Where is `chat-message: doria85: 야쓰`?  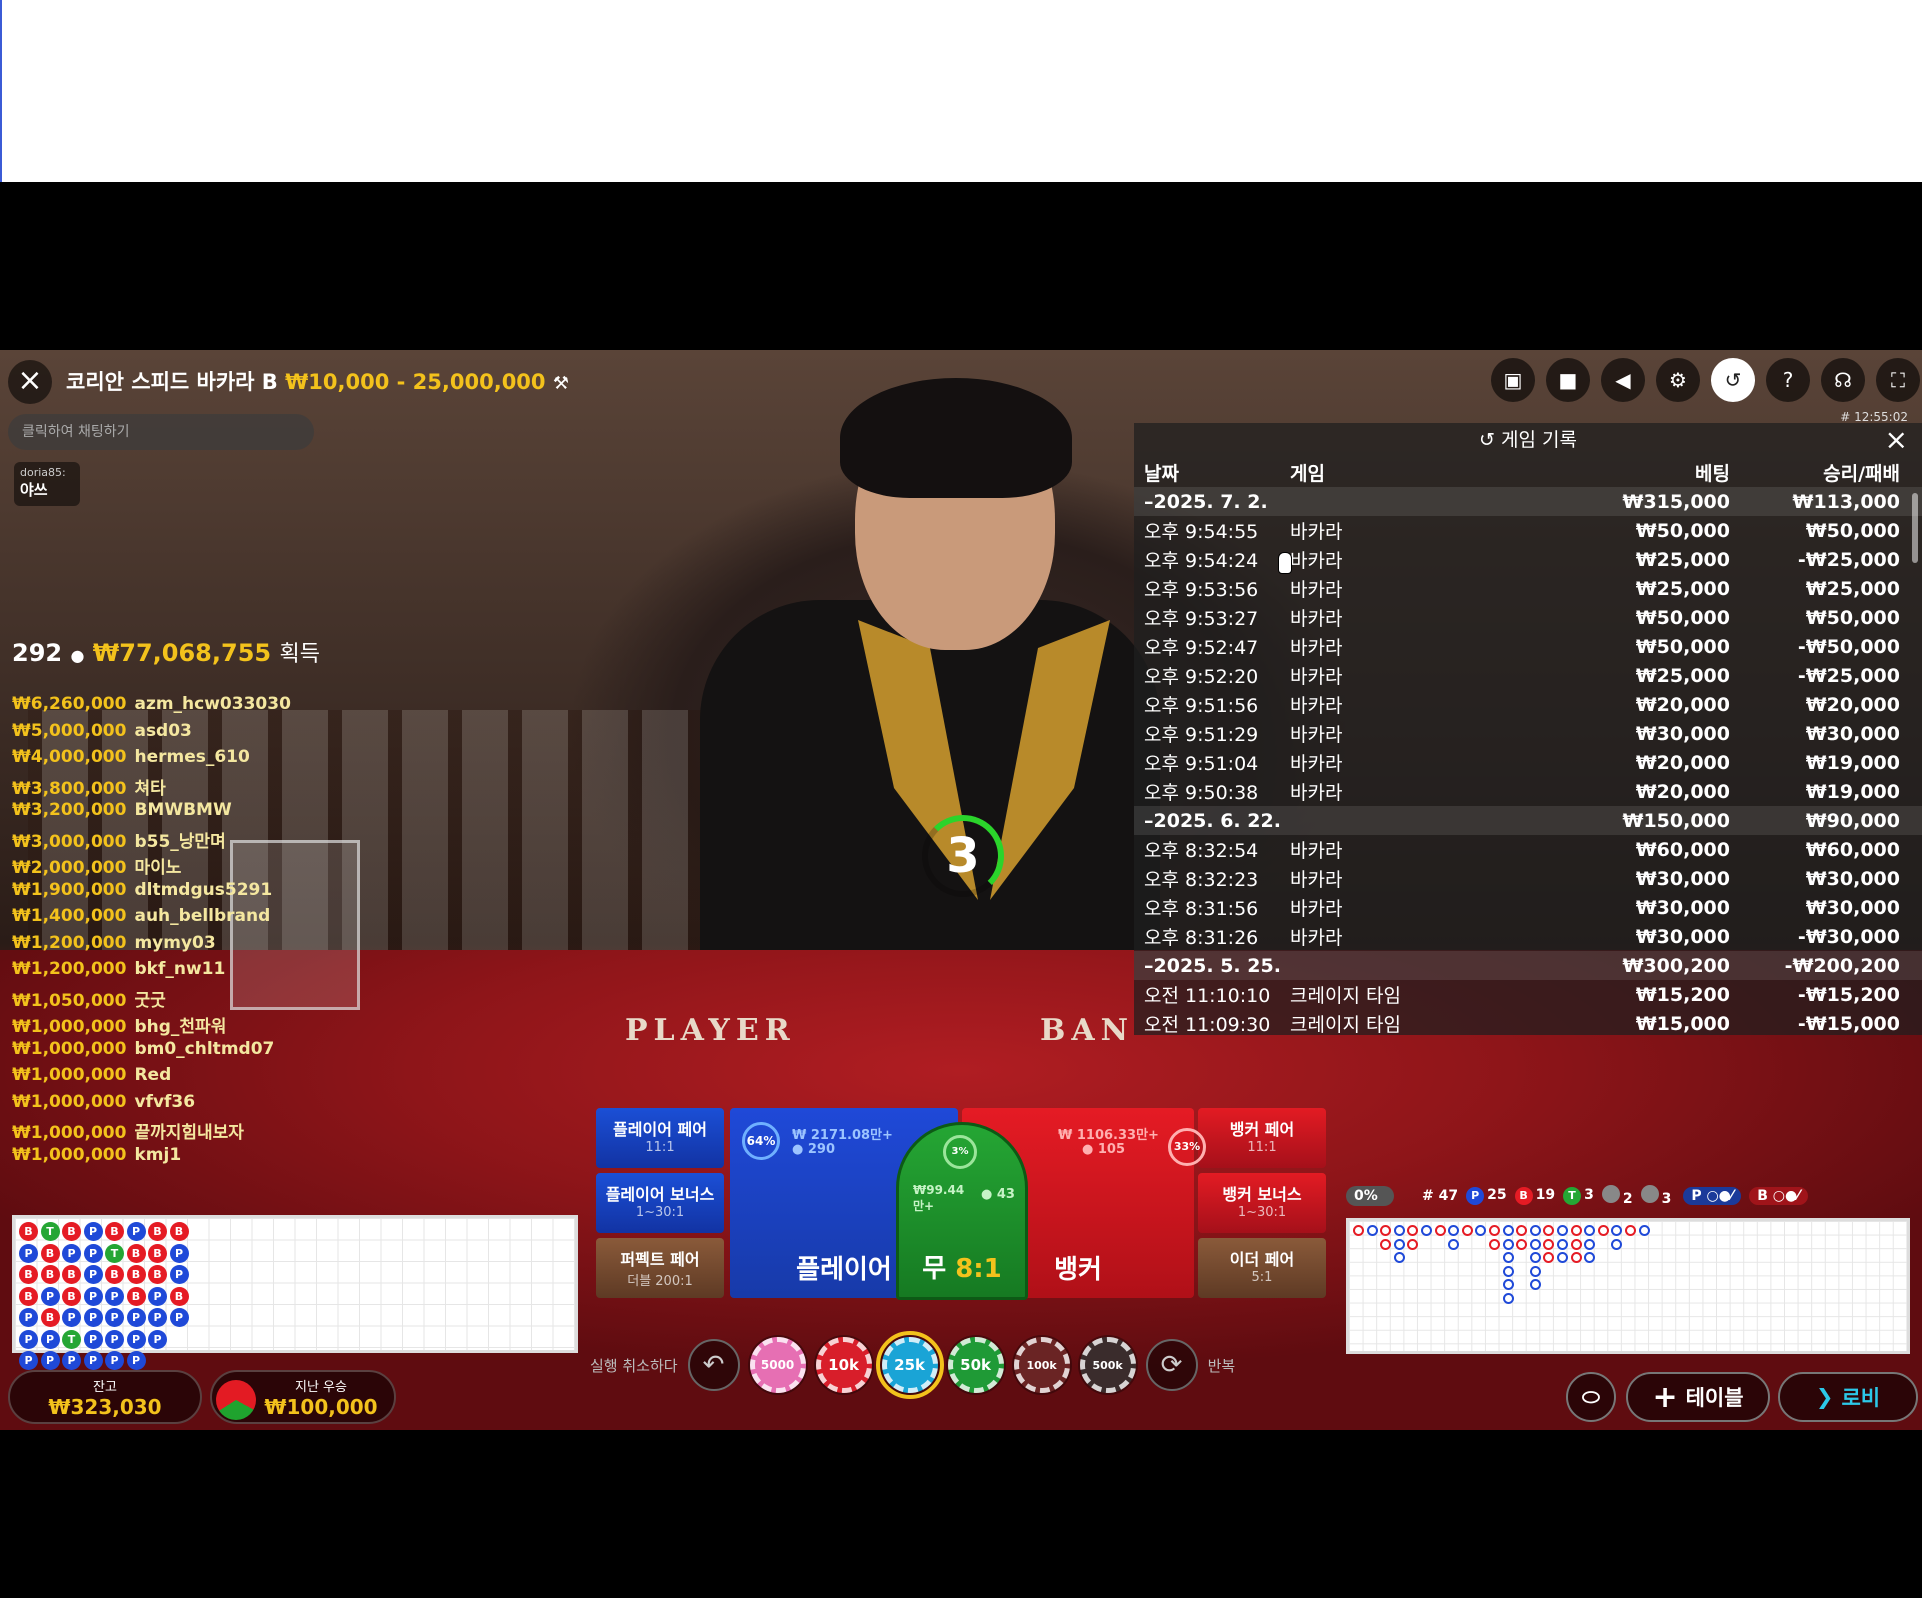 chat-message: doria85: 야쓰 is located at coordinates (47, 484).